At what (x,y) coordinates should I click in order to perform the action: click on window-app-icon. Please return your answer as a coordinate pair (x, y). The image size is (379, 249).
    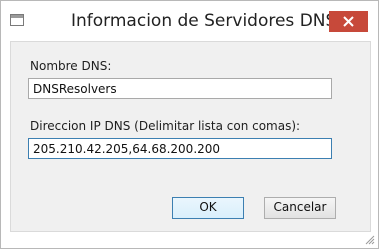
    Looking at the image, I should click on (17, 20).